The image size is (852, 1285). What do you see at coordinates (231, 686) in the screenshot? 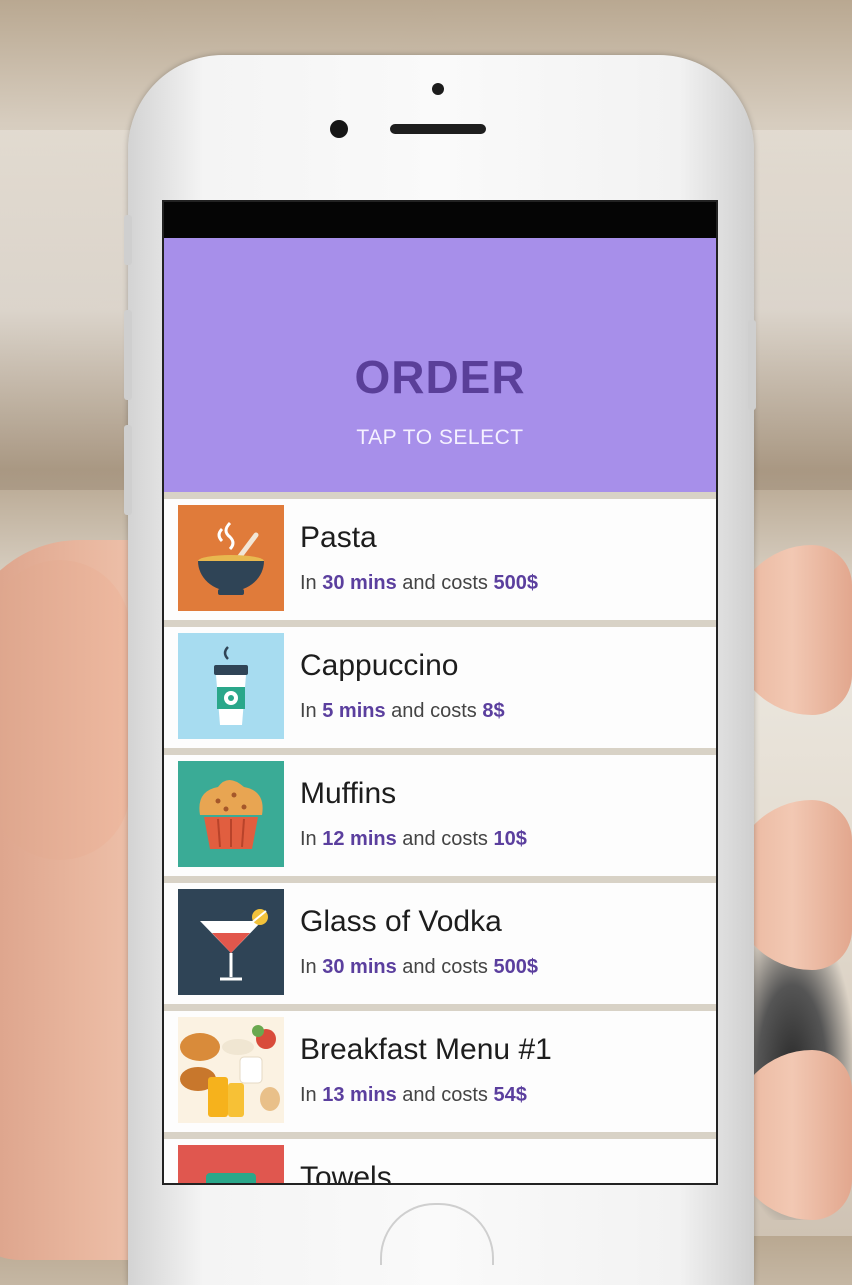
I see `coffee-cup-icon` at bounding box center [231, 686].